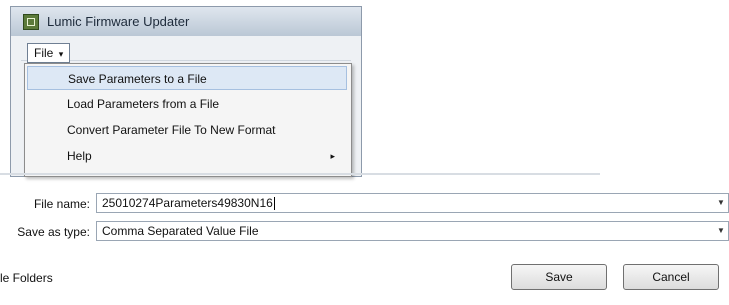 The width and height of the screenshot is (729, 305). I want to click on window-titlebar: Lumic Firmware Updater, so click(186, 21).